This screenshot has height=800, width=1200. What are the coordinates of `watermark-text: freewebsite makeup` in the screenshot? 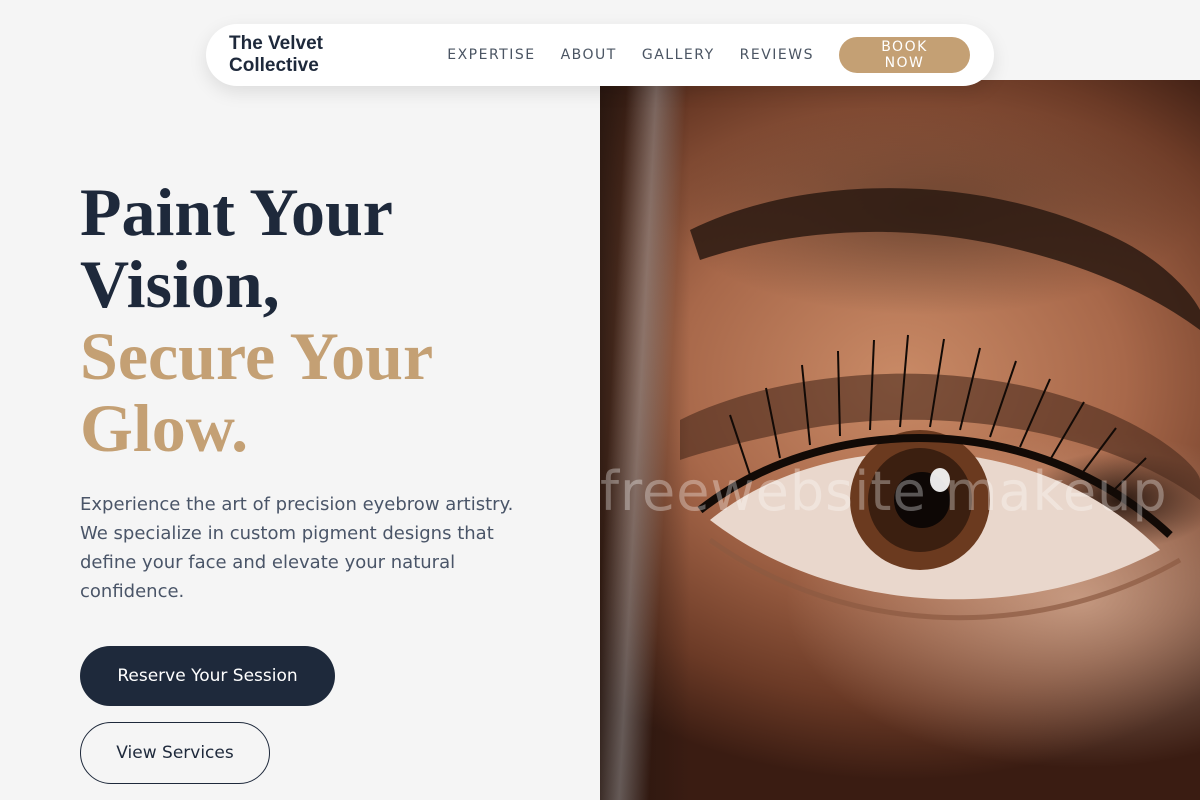 It's located at (884, 491).